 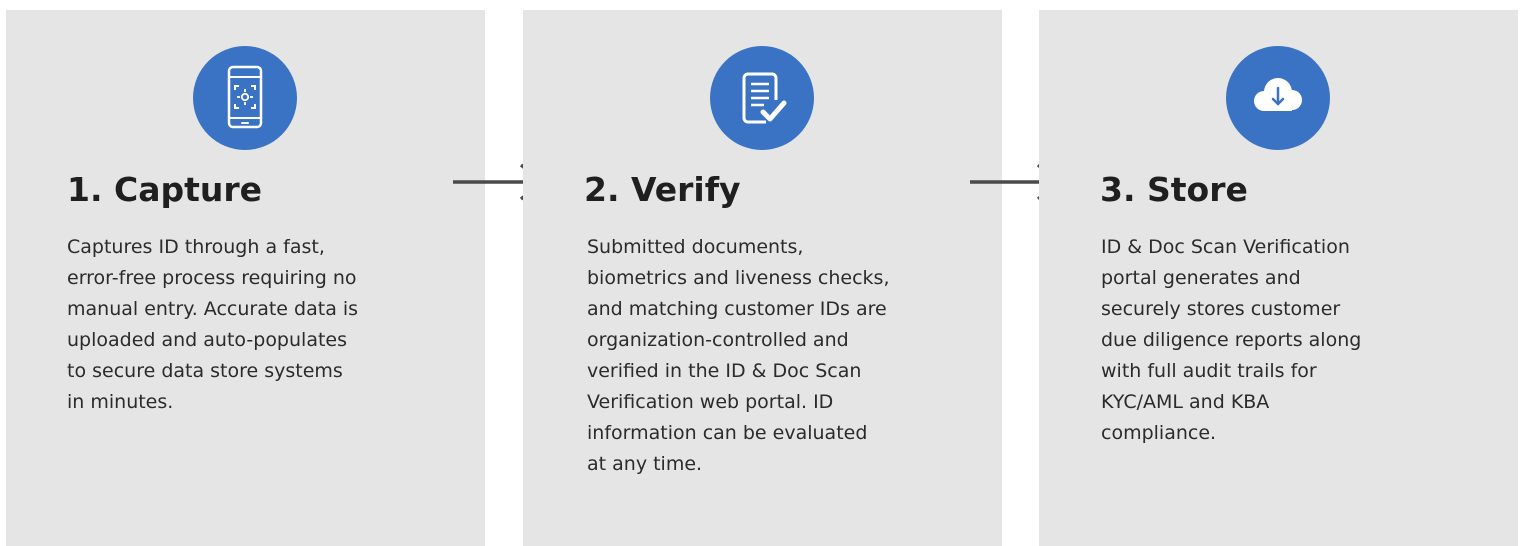 What do you see at coordinates (207, 340) in the screenshot?
I see `description-line: uploaded and auto-populates` at bounding box center [207, 340].